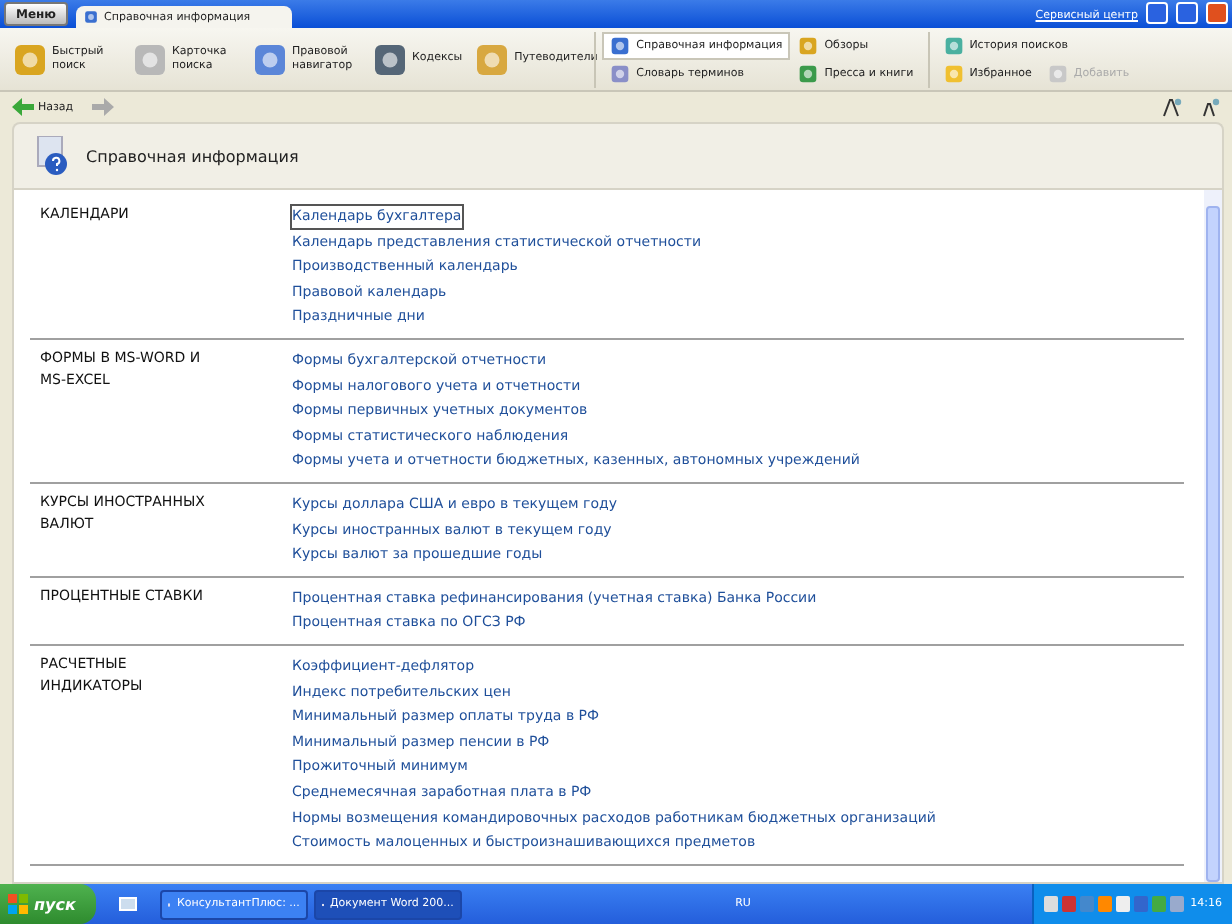 The image size is (1232, 924). Describe the element at coordinates (1210, 107) in the screenshot. I see `font-decrease-icon` at that location.